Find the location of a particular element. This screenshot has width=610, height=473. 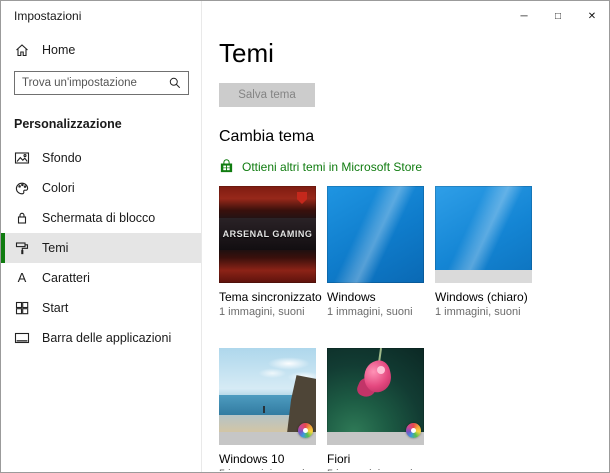

light-taskbar-strip is located at coordinates (483, 276).